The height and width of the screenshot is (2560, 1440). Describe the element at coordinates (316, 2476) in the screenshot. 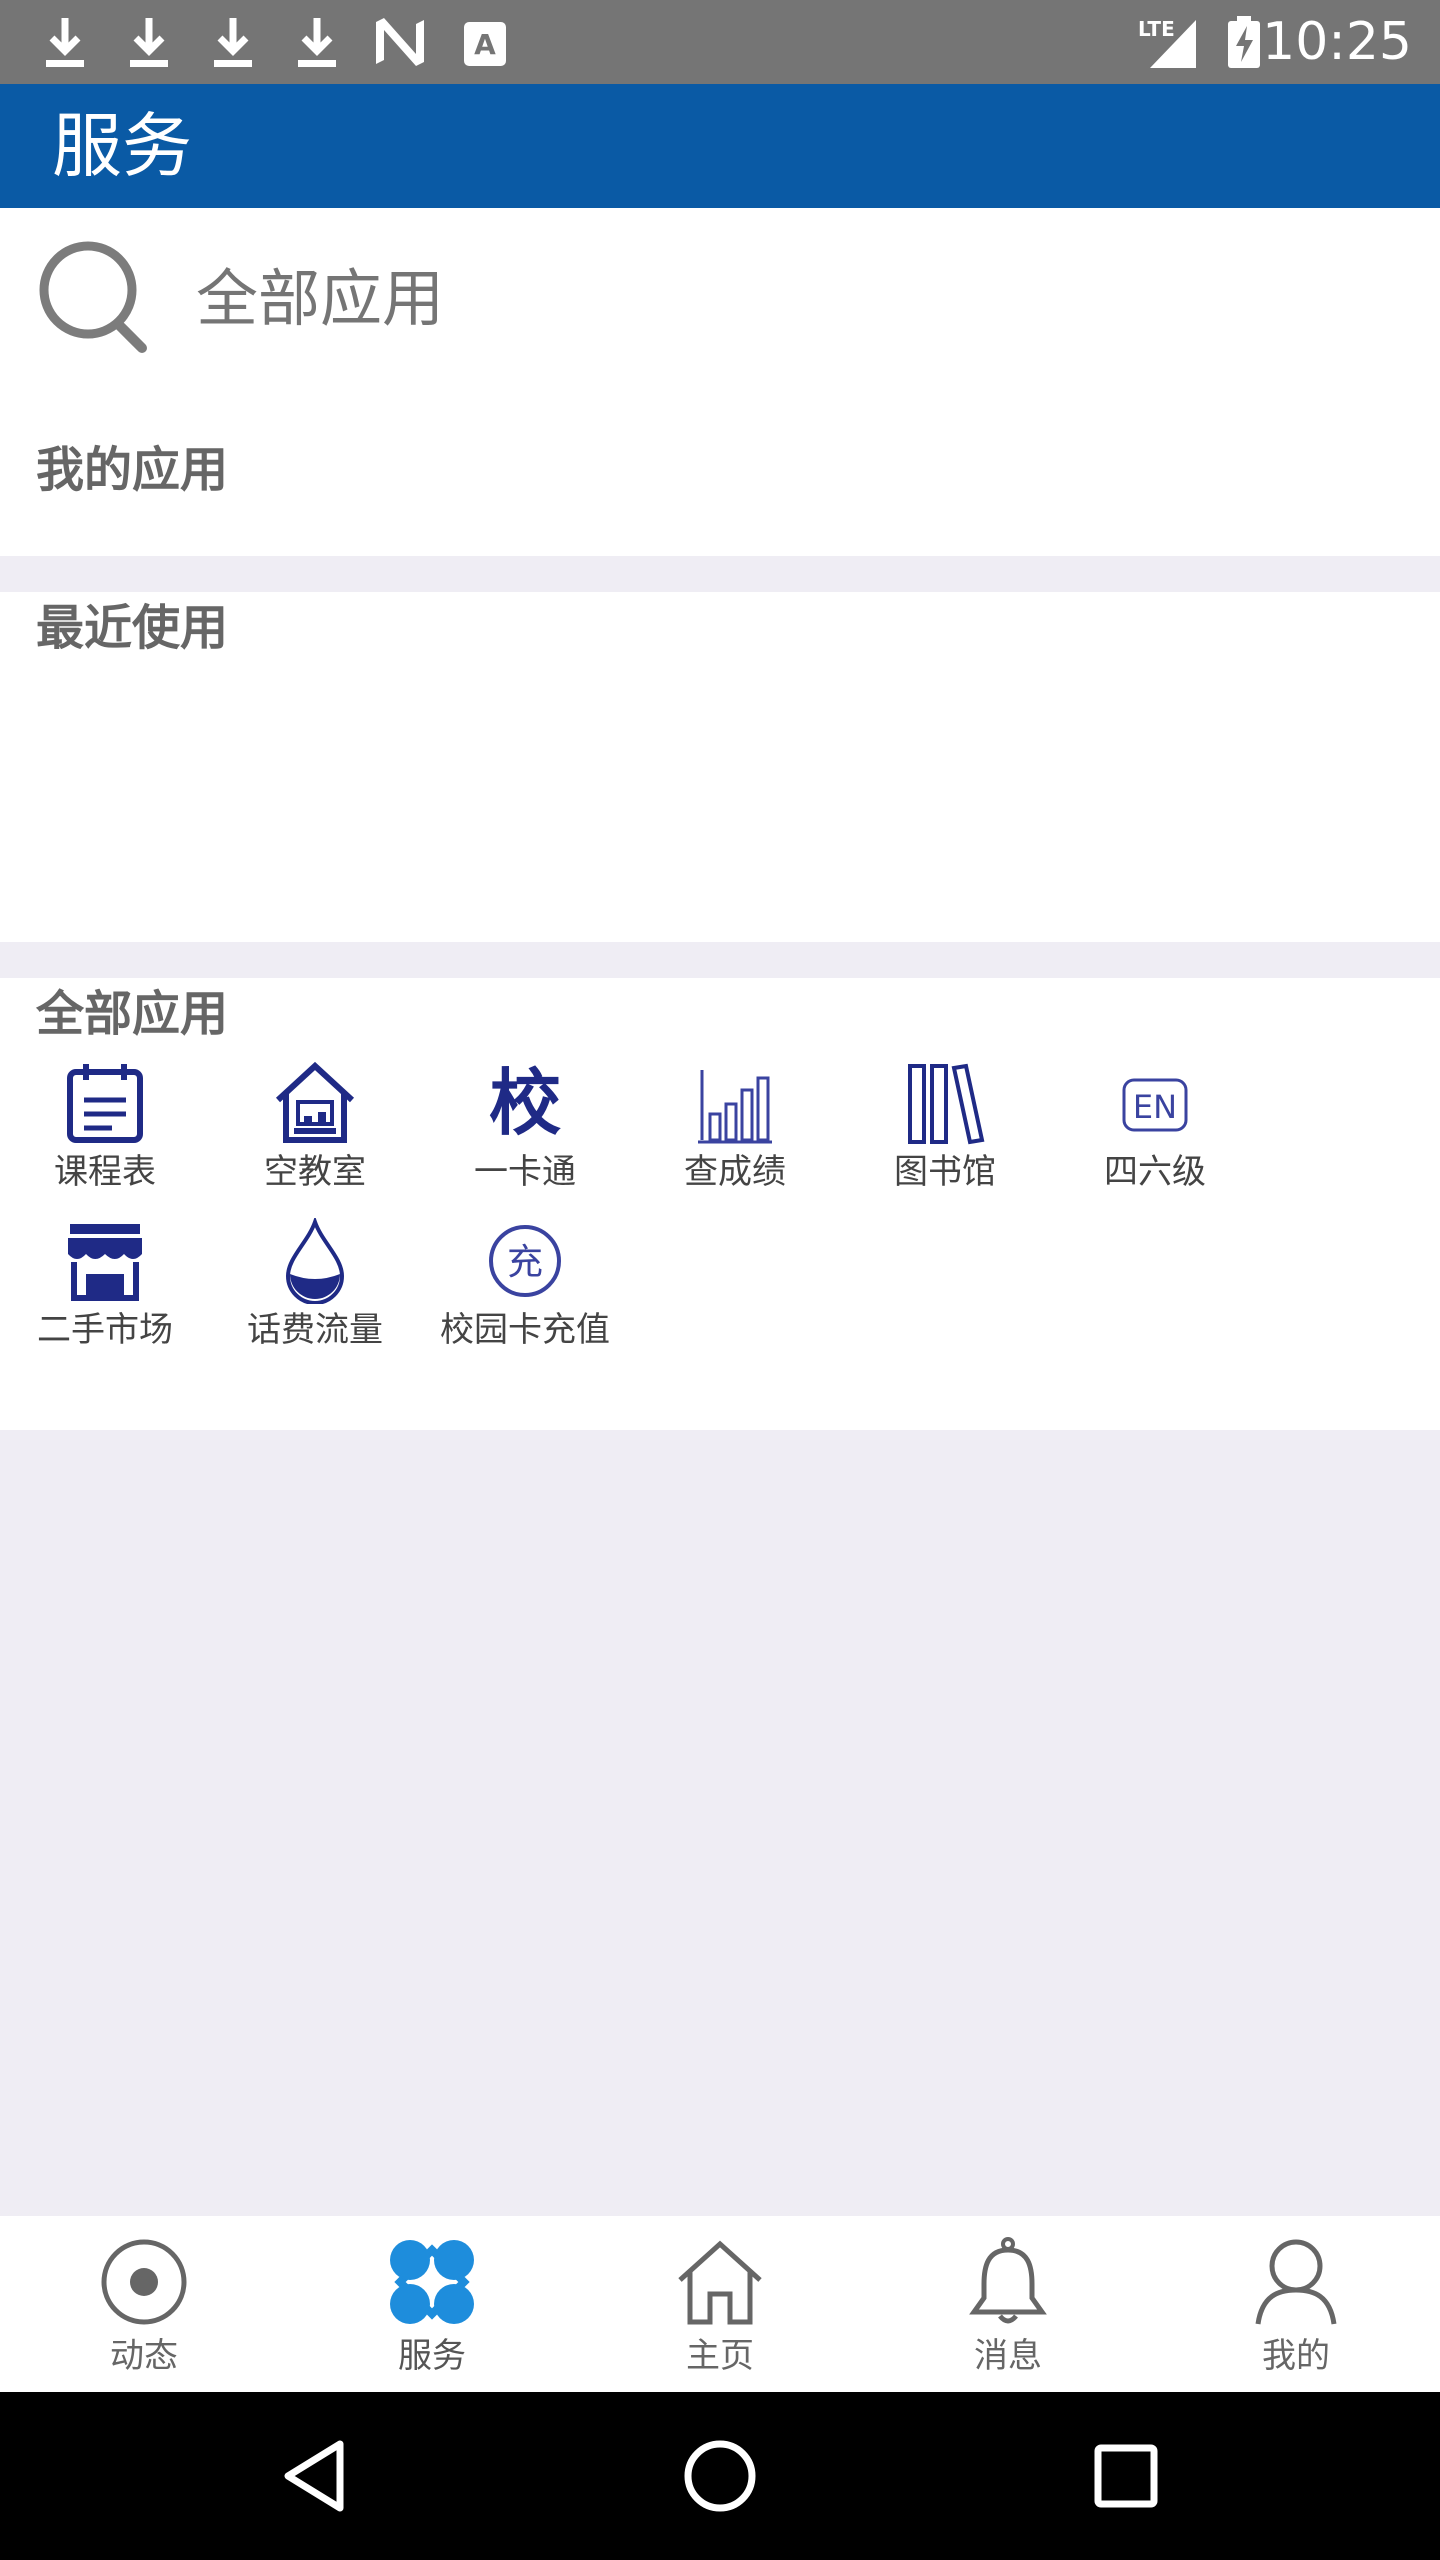

I see `back-icon` at that location.